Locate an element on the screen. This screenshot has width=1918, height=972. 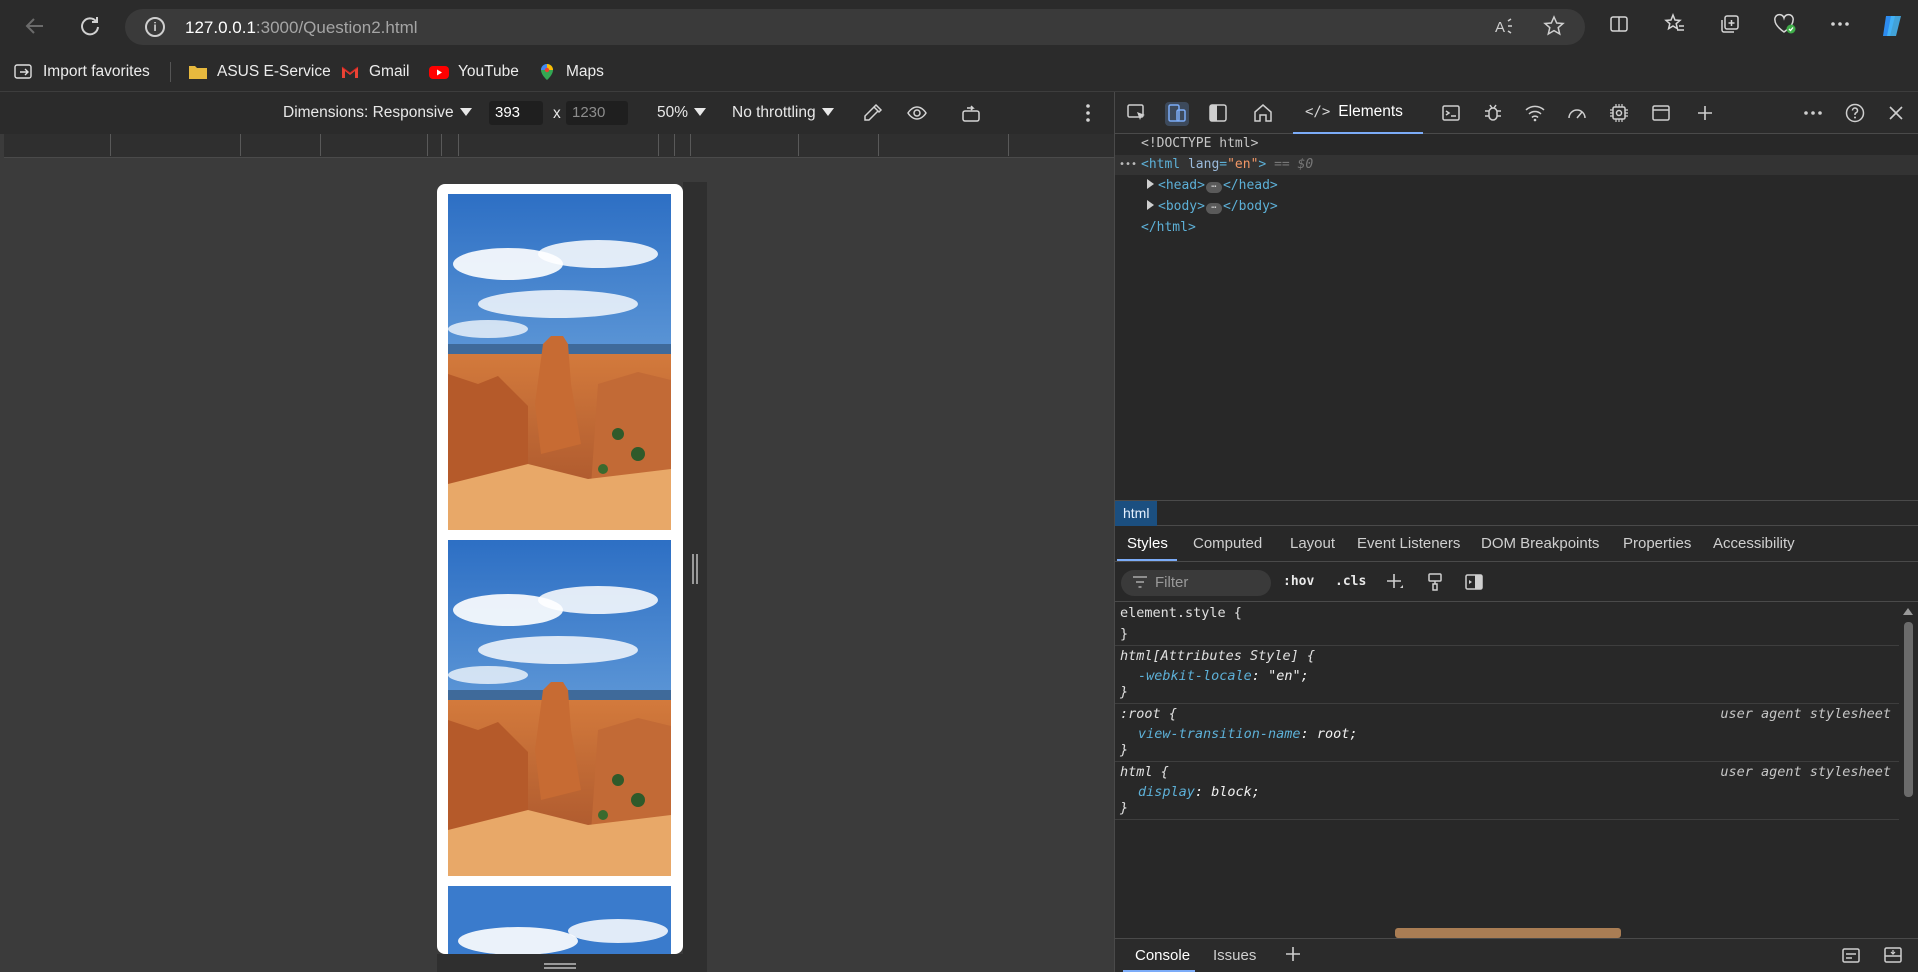
dom-node-html-close: </html> is located at coordinates (1516, 228).